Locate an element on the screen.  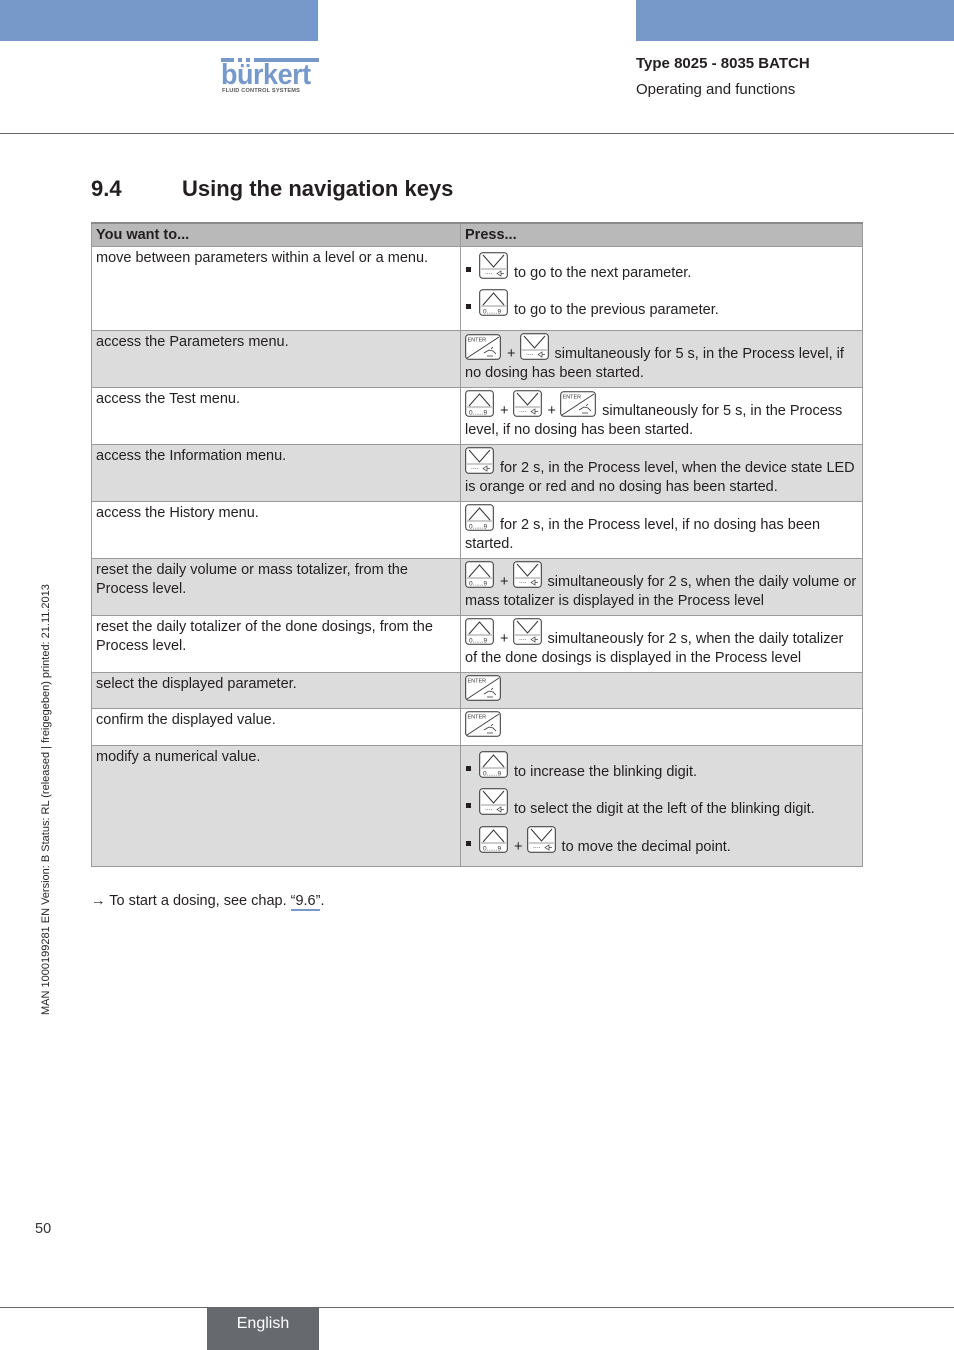
document-type: Type 8025 - 8035 BATCH is located at coordinates (723, 63).